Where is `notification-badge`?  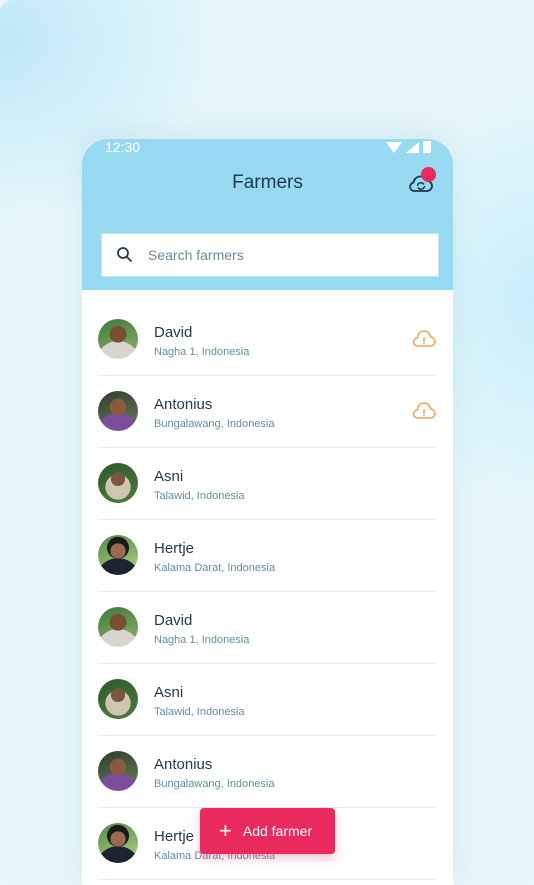
notification-badge is located at coordinates (428, 174).